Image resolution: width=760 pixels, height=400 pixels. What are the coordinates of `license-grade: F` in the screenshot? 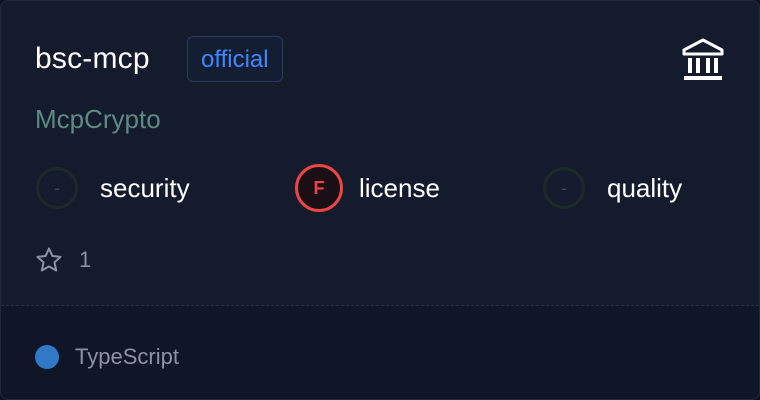 It's located at (319, 188).